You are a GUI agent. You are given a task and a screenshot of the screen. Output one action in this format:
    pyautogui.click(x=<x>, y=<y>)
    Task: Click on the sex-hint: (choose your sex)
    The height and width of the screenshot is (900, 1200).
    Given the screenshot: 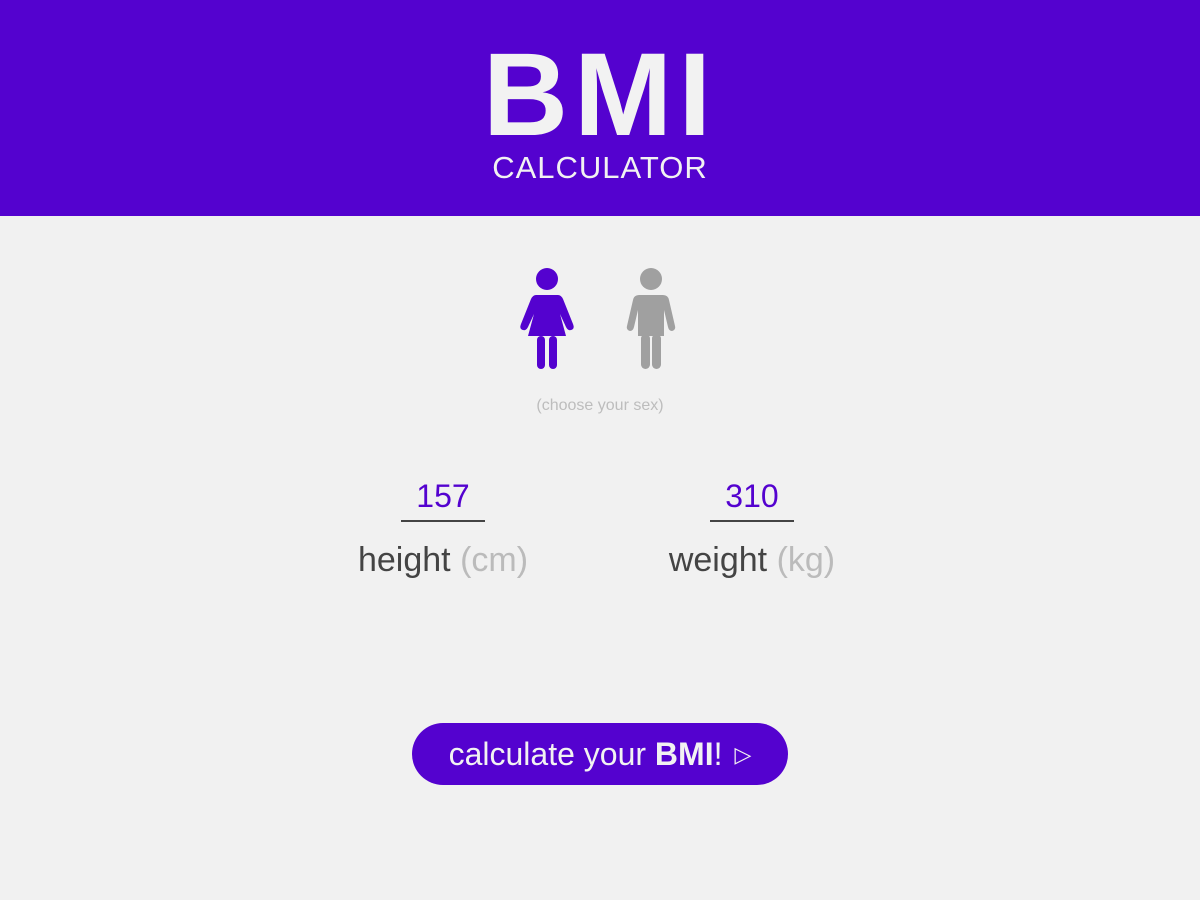 What is the action you would take?
    pyautogui.click(x=600, y=405)
    